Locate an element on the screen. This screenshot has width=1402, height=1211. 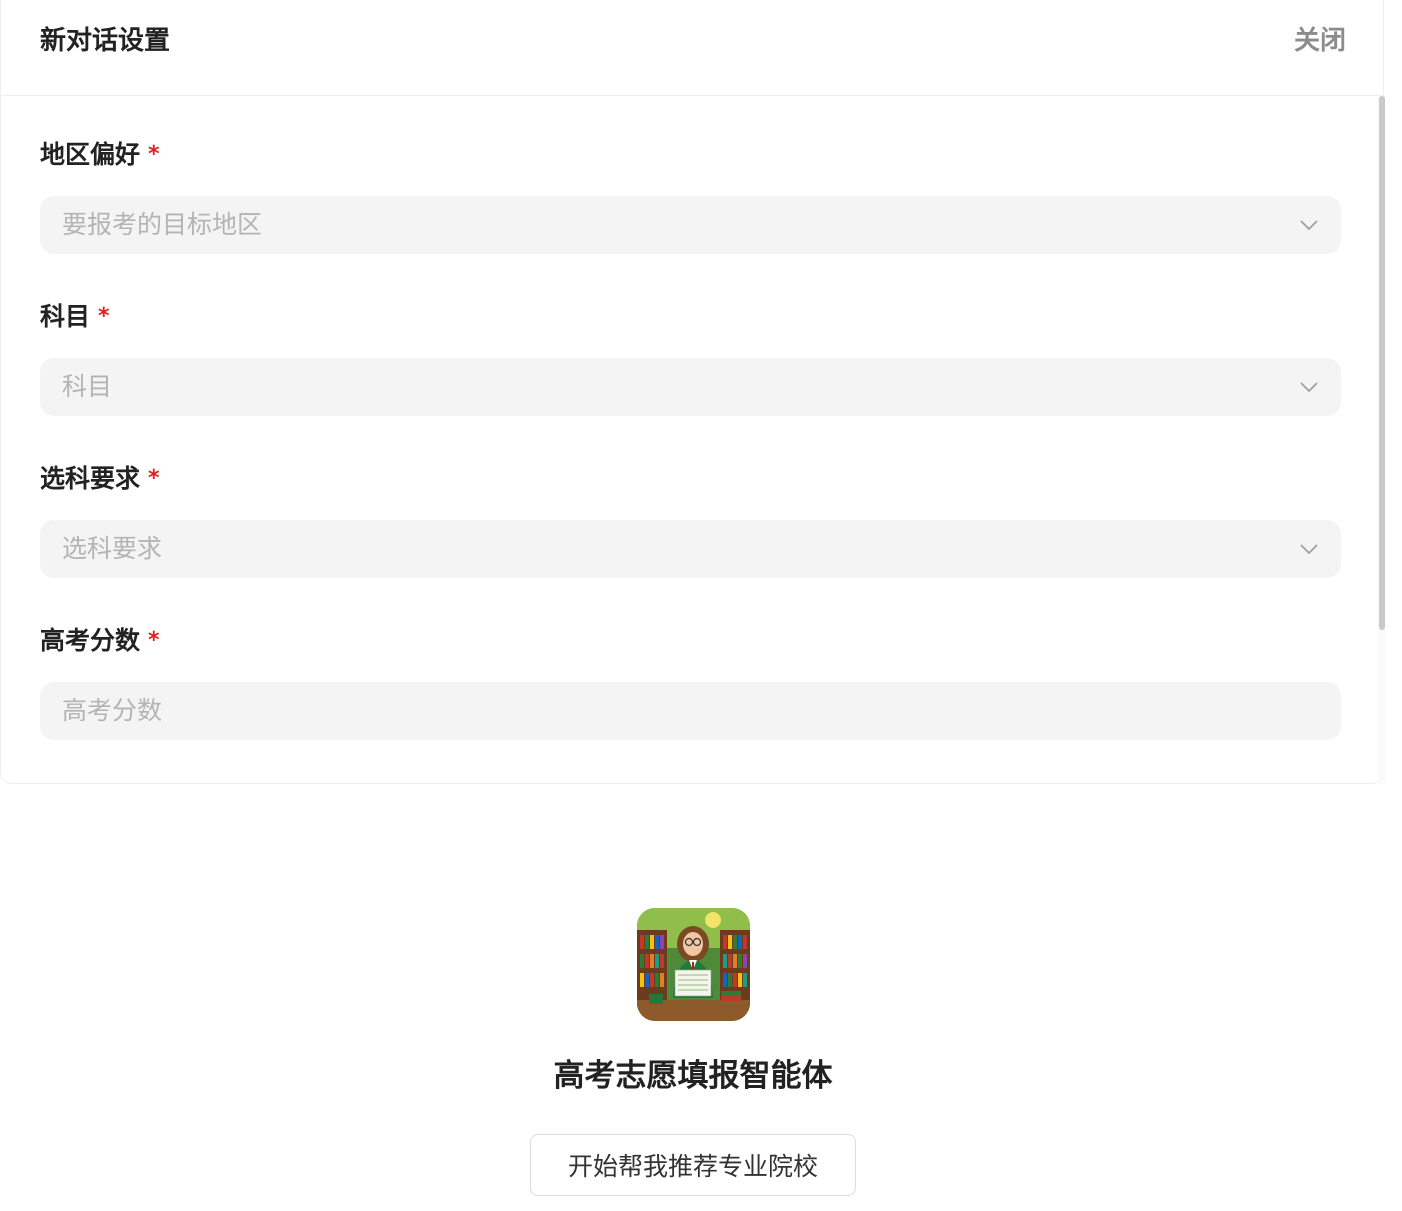
teacher-library-avatar-icon is located at coordinates (693, 964).